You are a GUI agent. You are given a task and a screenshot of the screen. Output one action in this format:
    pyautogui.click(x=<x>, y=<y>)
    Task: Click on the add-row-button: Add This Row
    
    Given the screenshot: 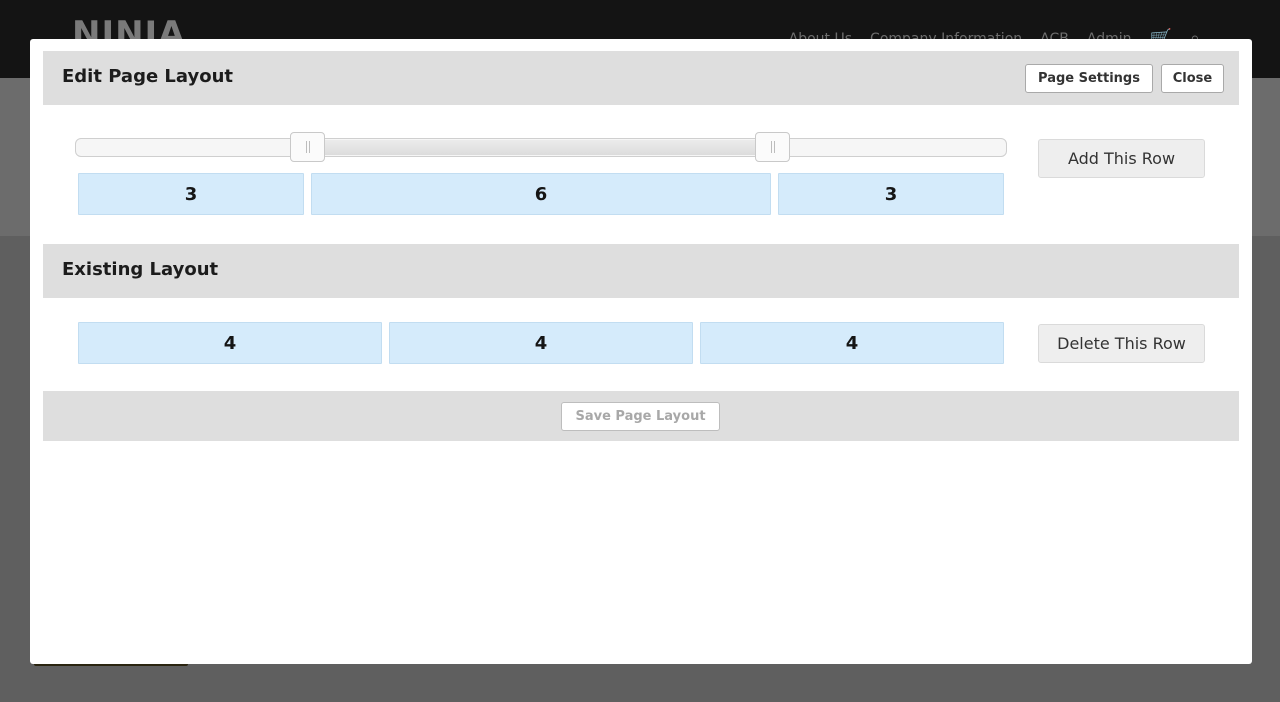 What is the action you would take?
    pyautogui.click(x=1121, y=158)
    